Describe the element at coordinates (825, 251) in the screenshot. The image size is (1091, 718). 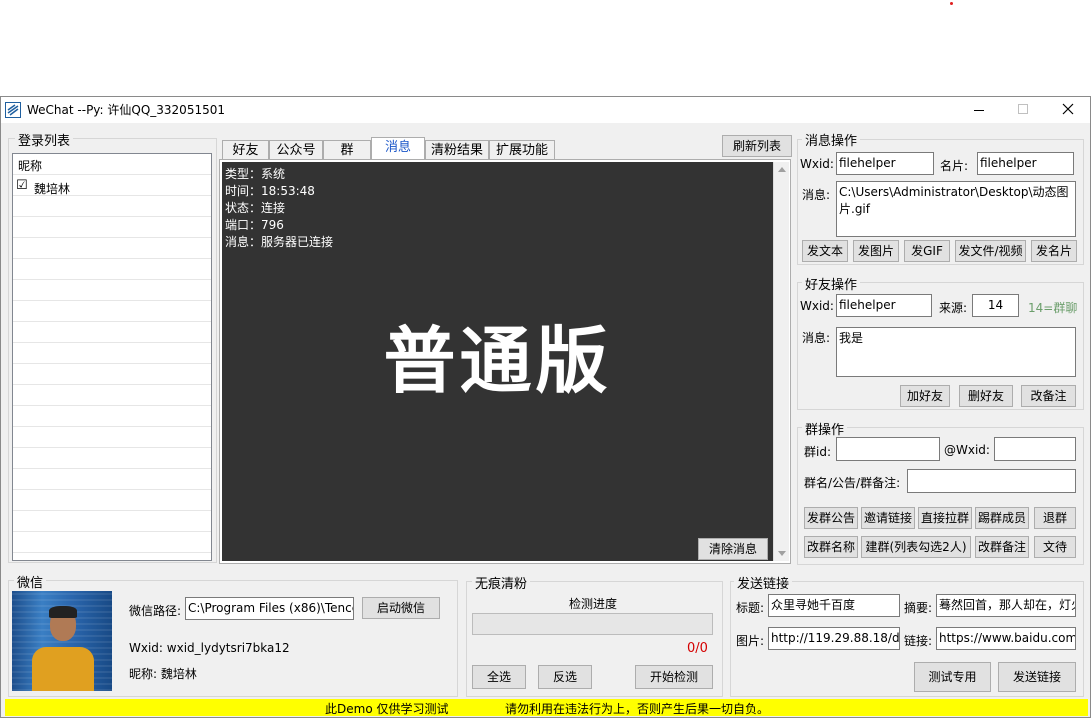
I see `send-text-button: 发文本` at that location.